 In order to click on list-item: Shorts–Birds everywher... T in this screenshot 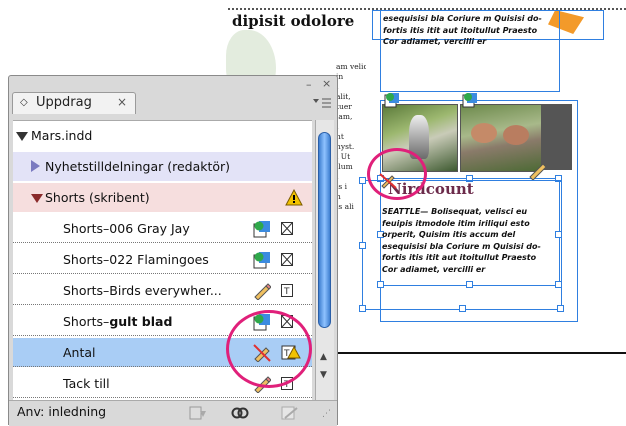, I will do `click(162, 290)`.